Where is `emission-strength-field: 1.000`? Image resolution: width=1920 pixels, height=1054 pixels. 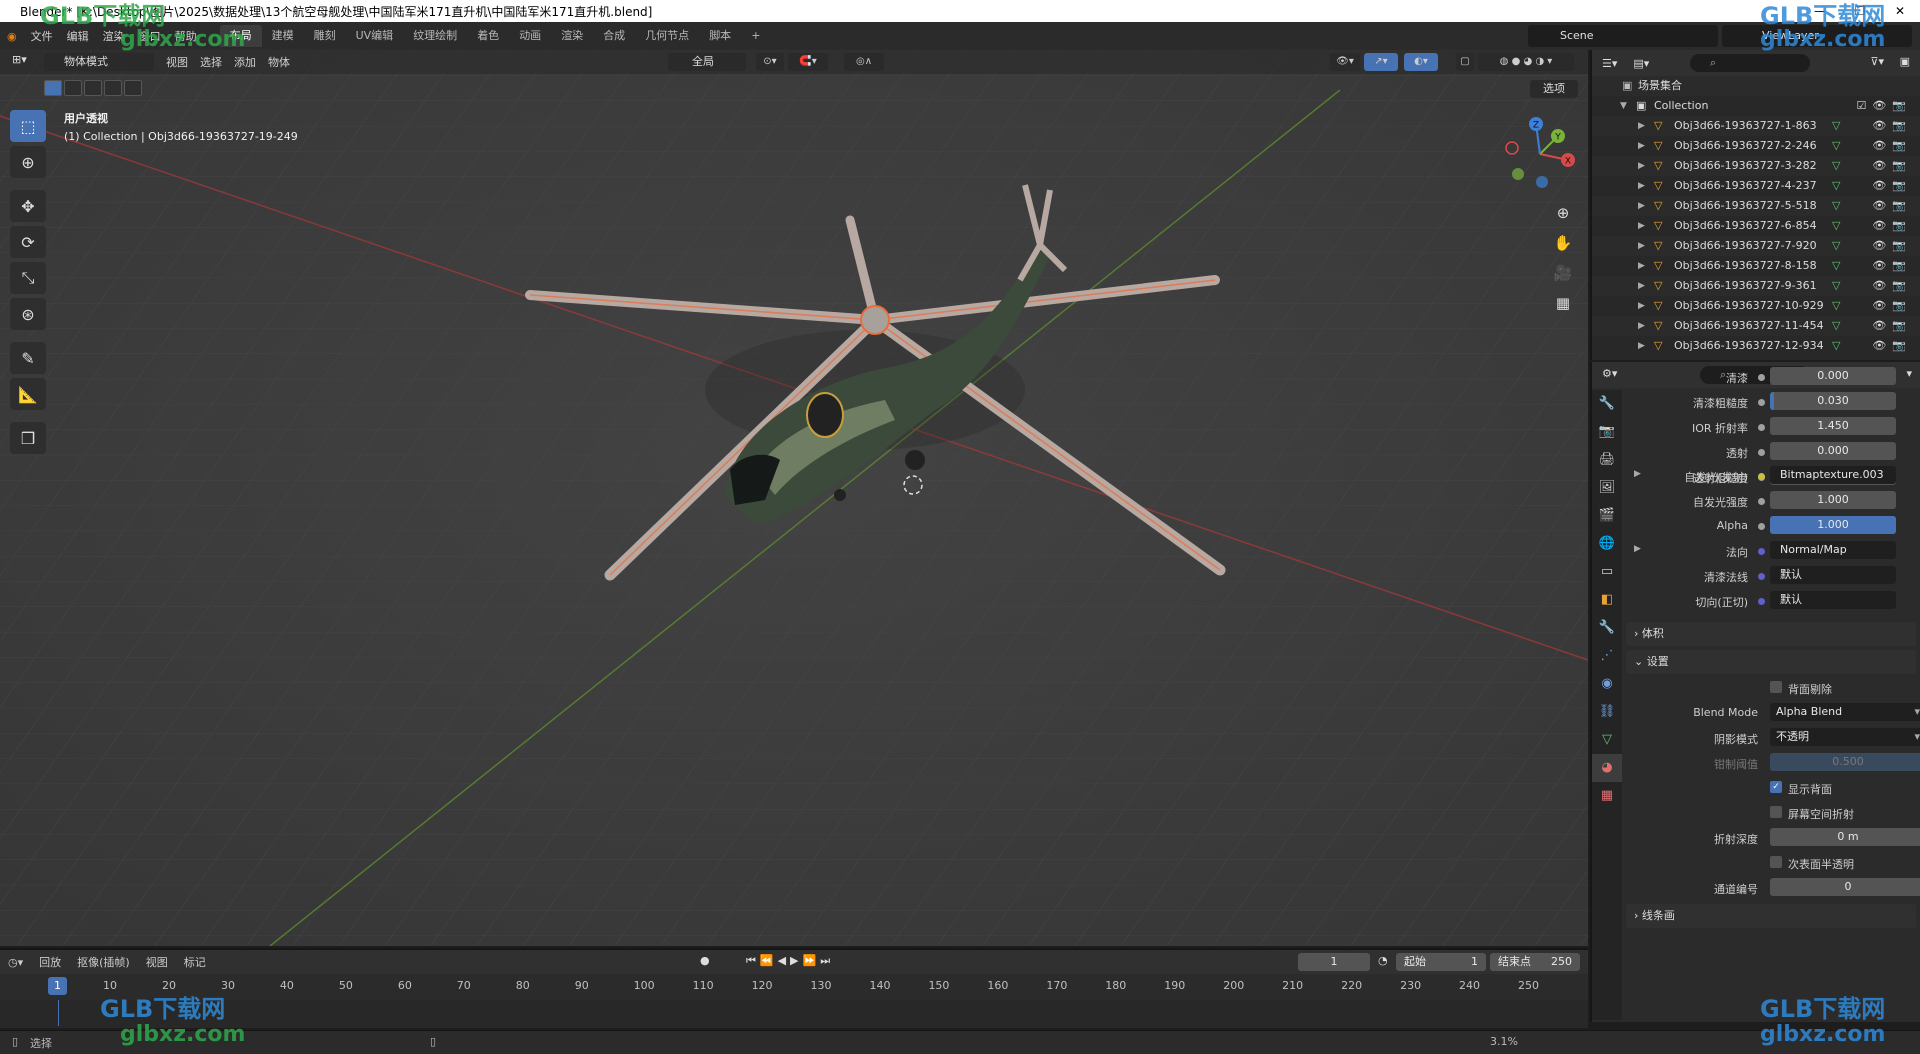 emission-strength-field: 1.000 is located at coordinates (1833, 500).